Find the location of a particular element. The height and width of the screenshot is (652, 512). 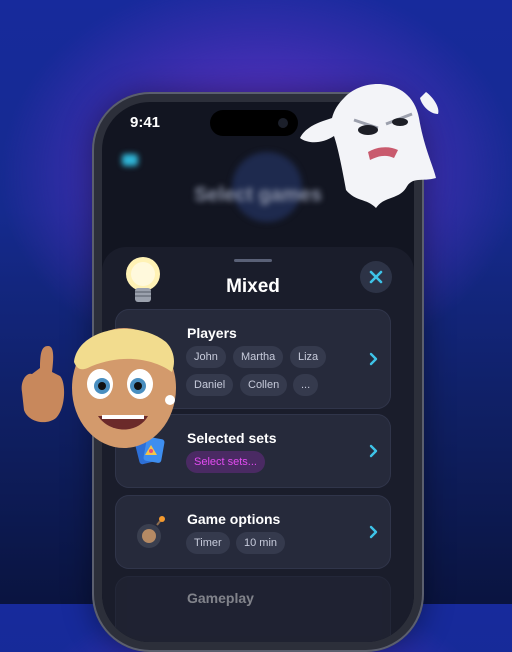

dynamic-island is located at coordinates (254, 123).